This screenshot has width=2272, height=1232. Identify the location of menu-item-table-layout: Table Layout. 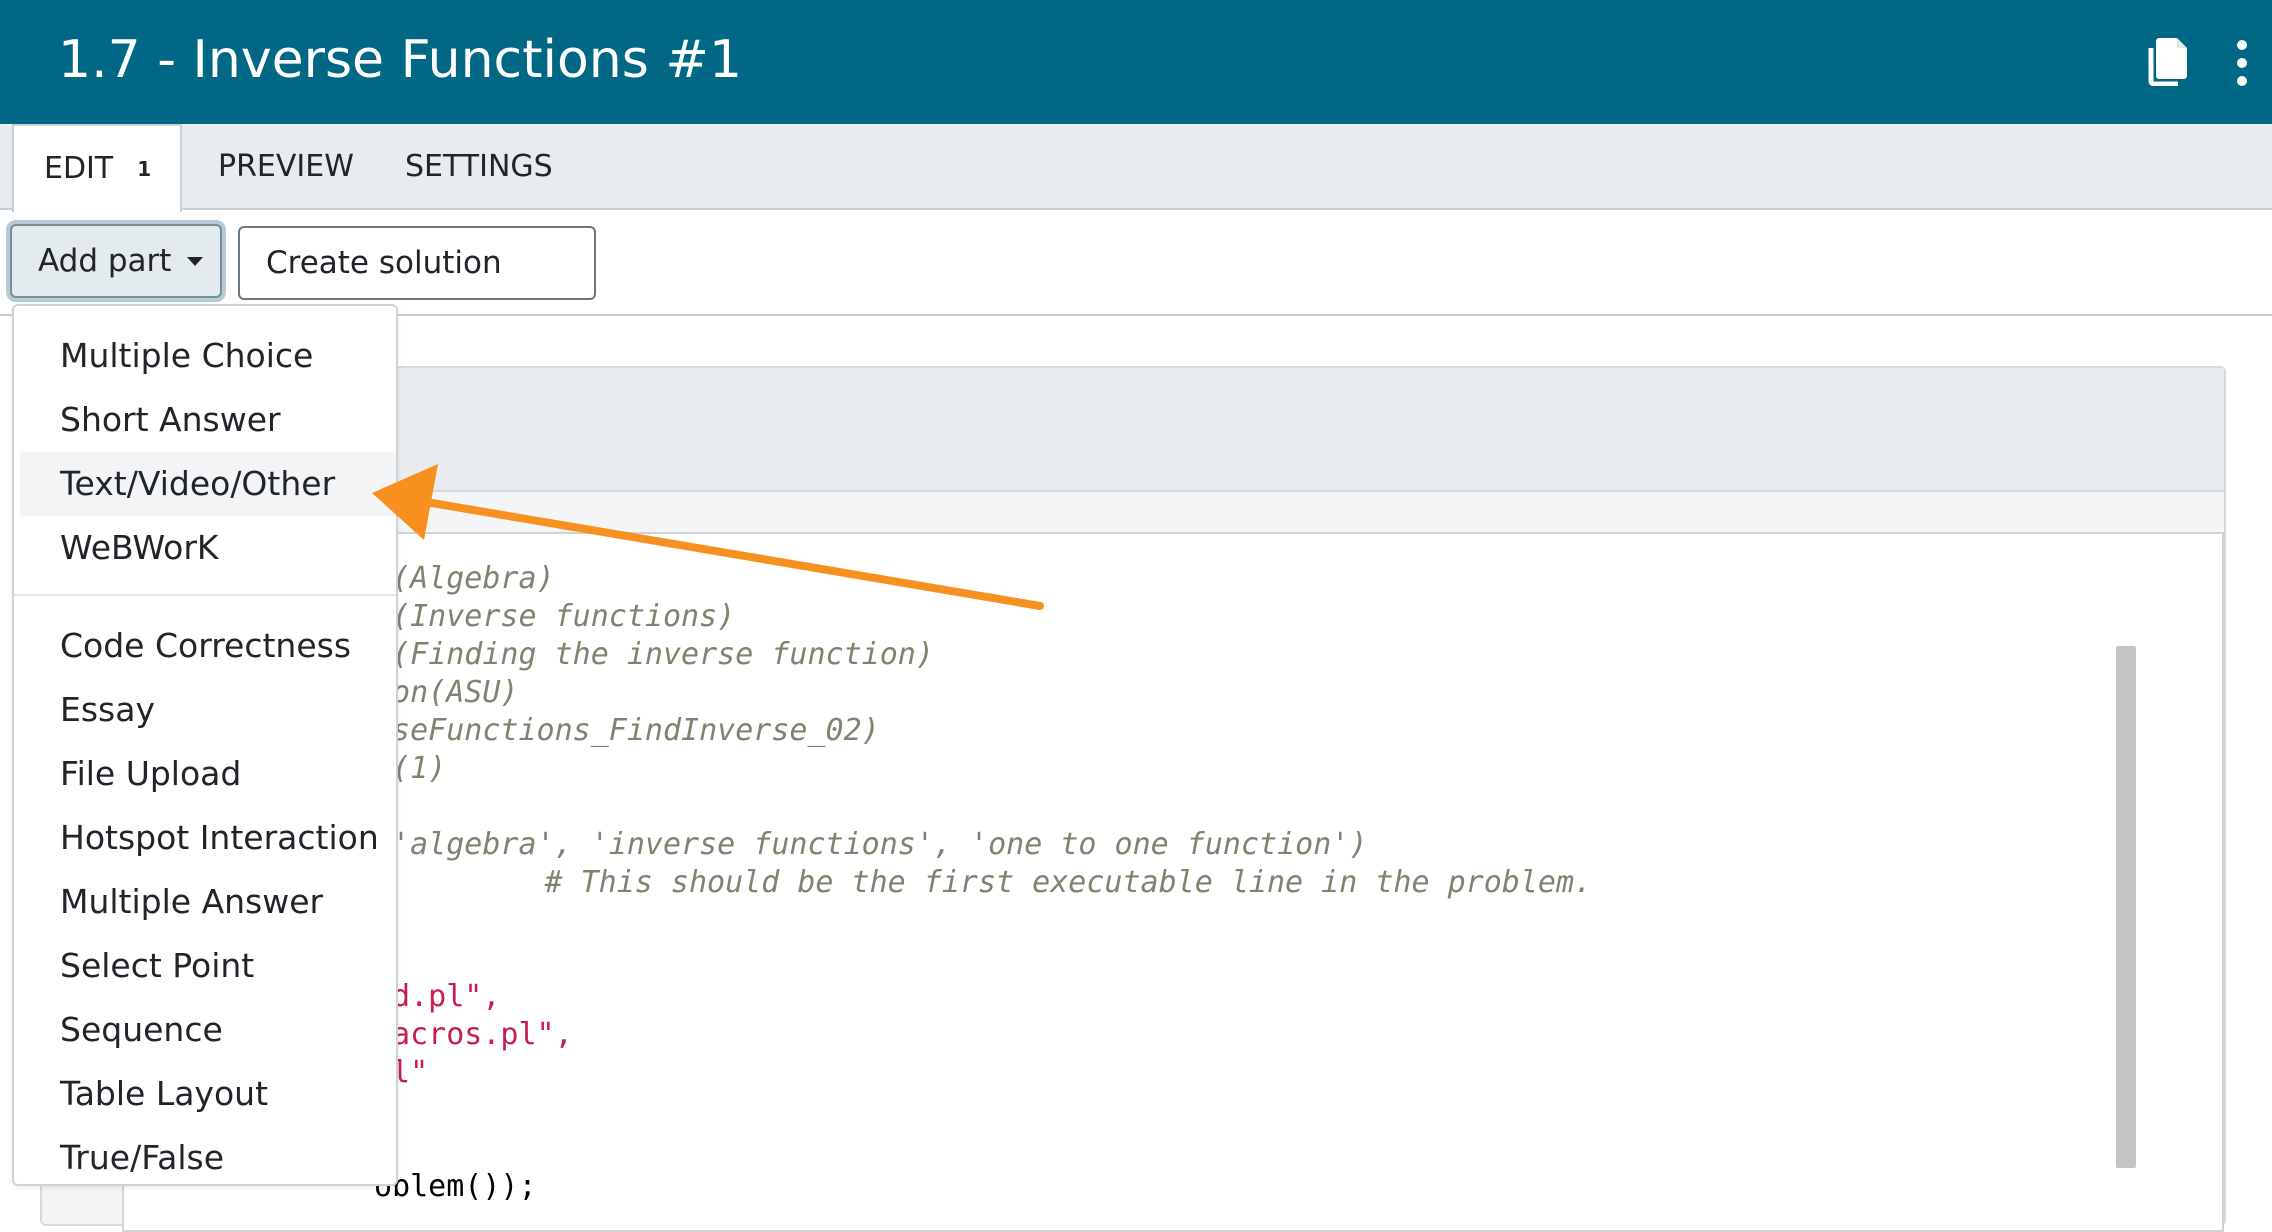
(205, 1094).